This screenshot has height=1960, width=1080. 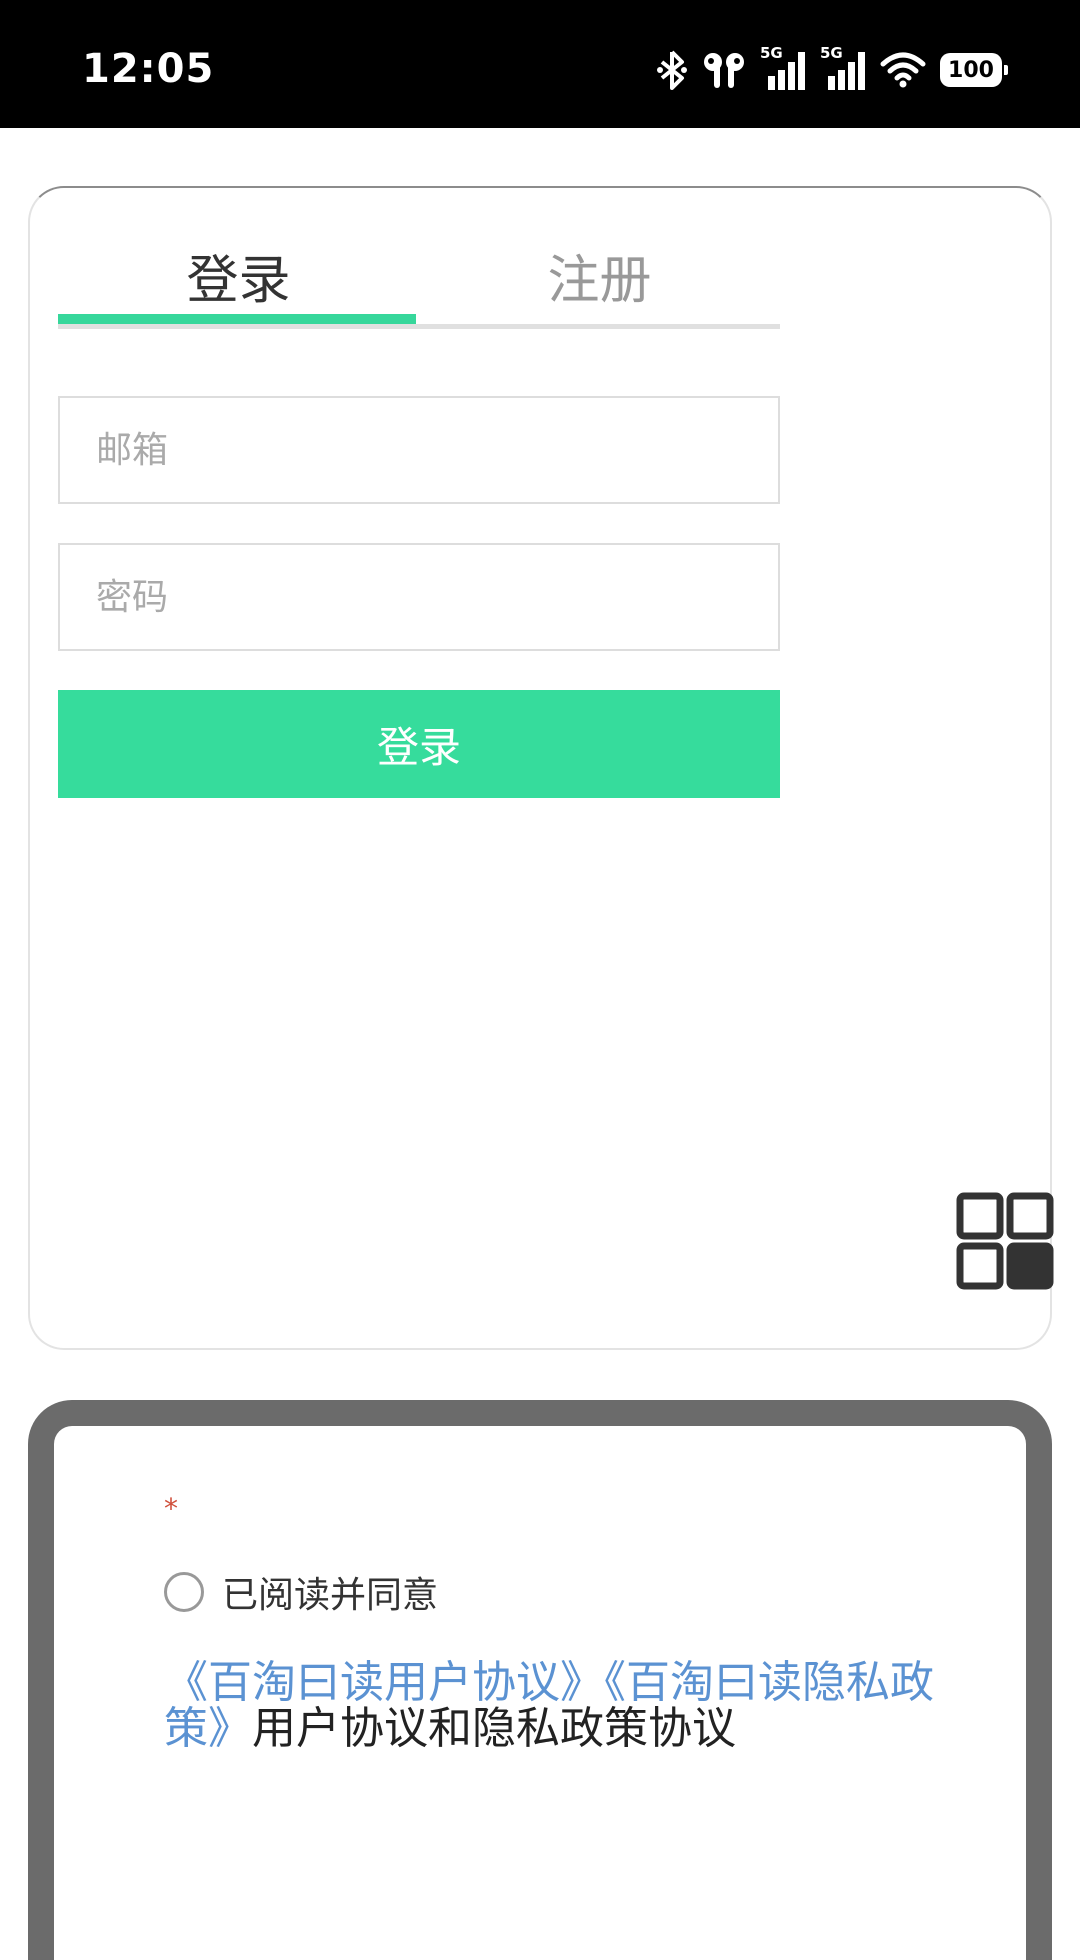 What do you see at coordinates (903, 70) in the screenshot?
I see `wifi-icon` at bounding box center [903, 70].